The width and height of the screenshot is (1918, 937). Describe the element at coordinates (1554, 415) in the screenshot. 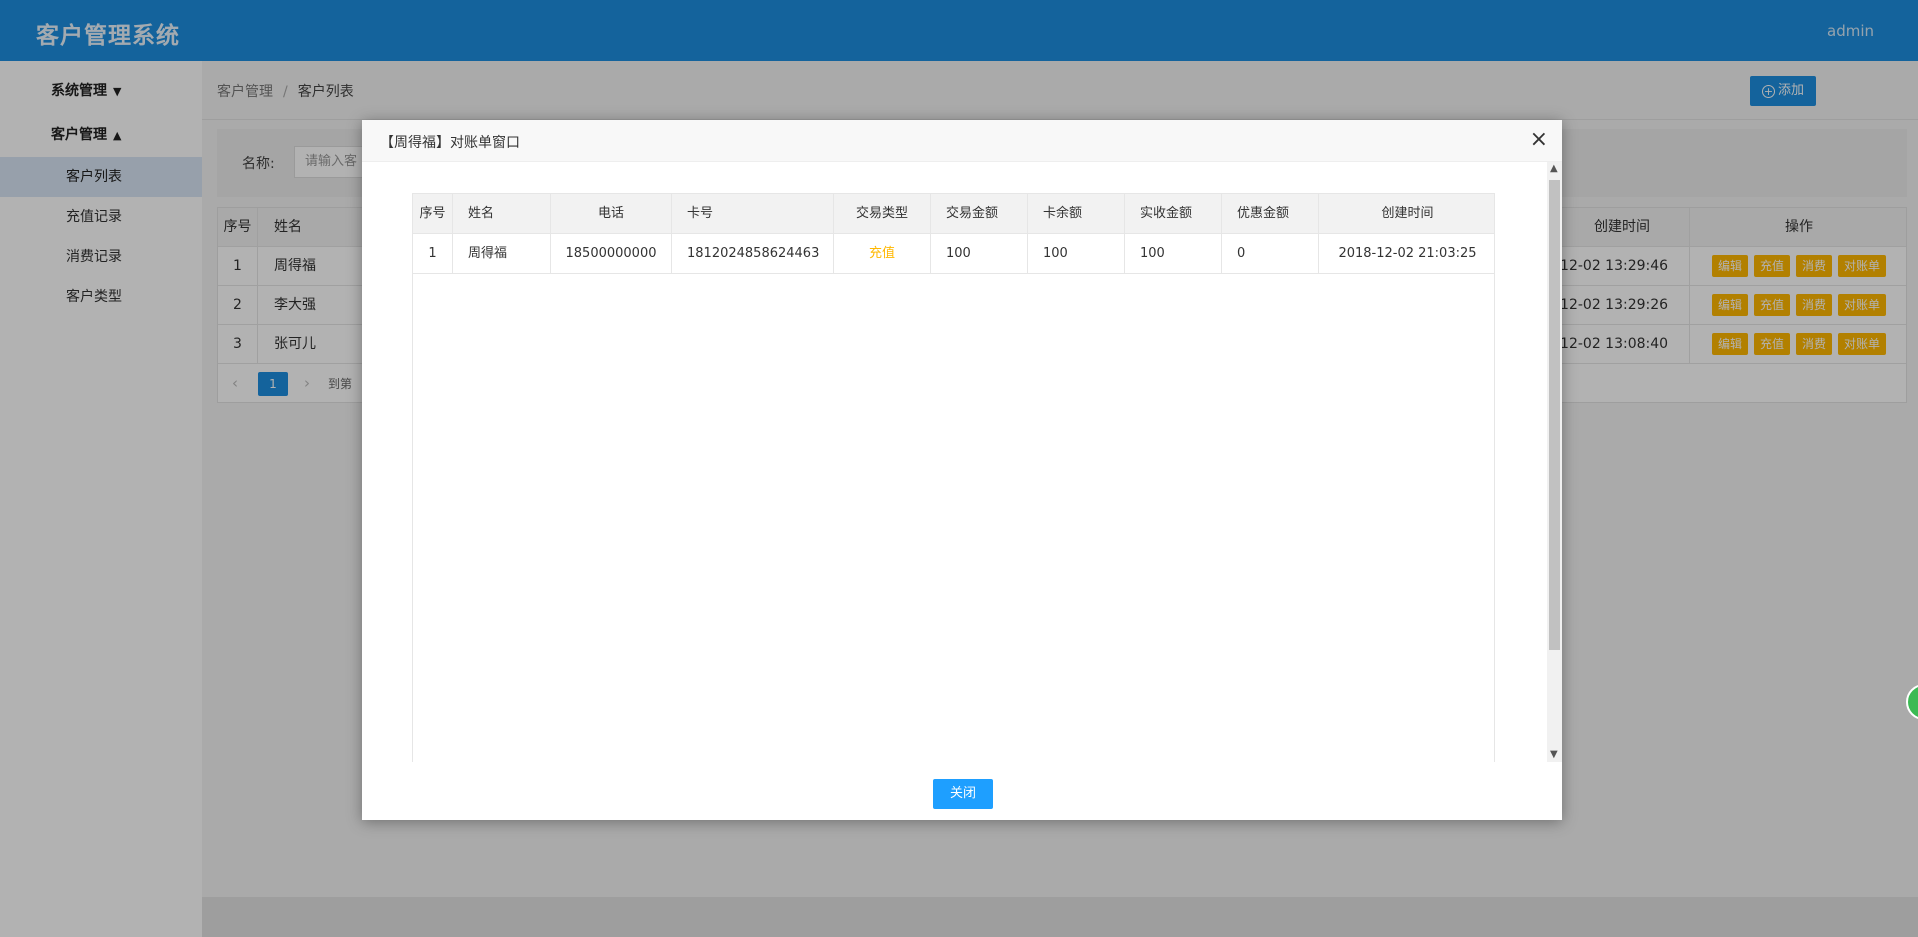

I see `scrollbar-thumb` at that location.